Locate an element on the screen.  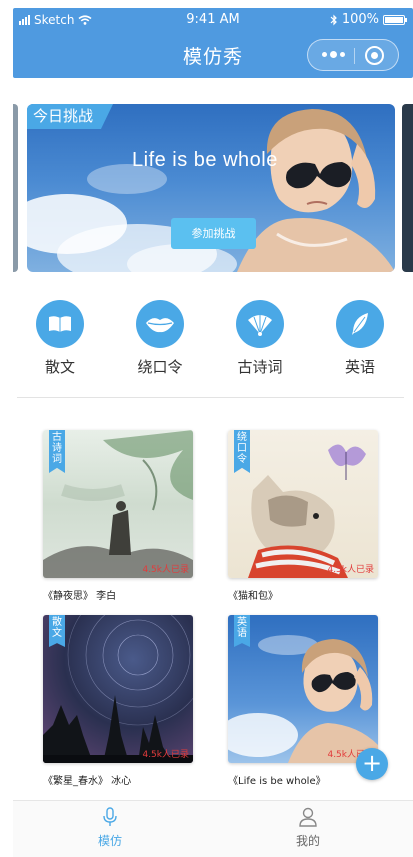
recording-card: 古诗词 4.5k人已录 《静夜思》 李白 is located at coordinates (118, 516).